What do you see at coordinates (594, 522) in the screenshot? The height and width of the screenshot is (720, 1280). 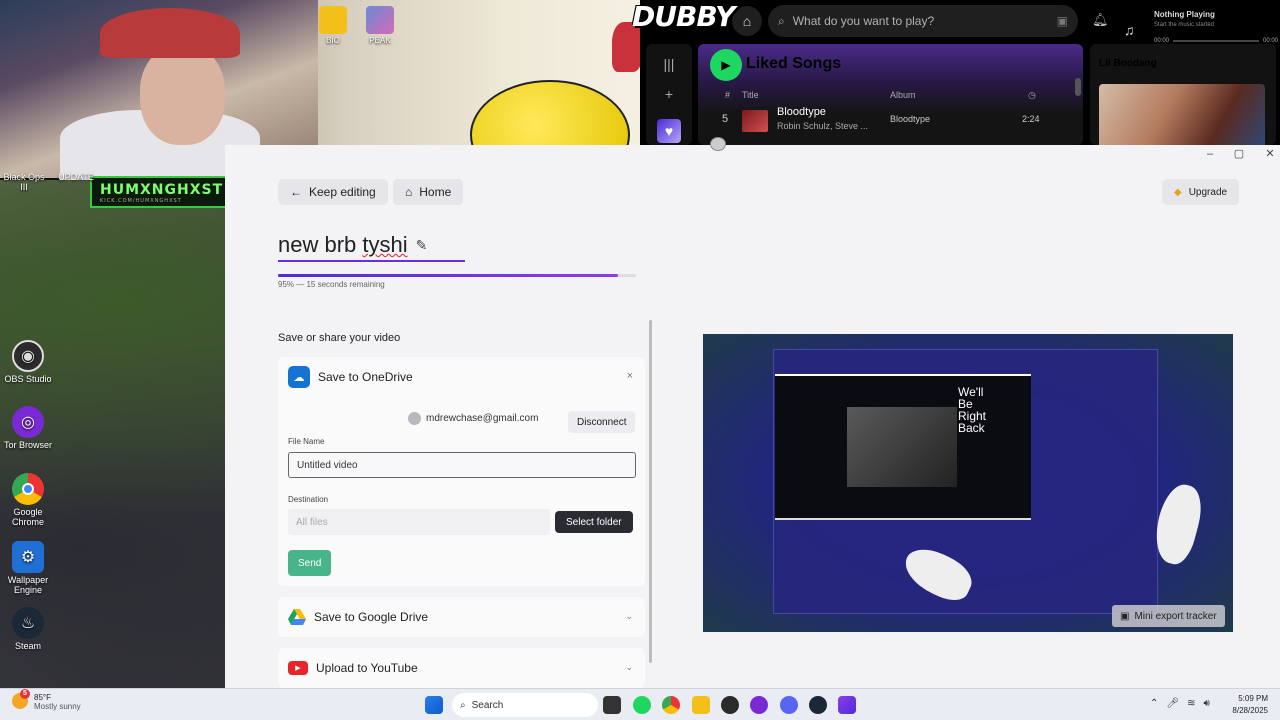 I see `select-folder-button: Select folder` at bounding box center [594, 522].